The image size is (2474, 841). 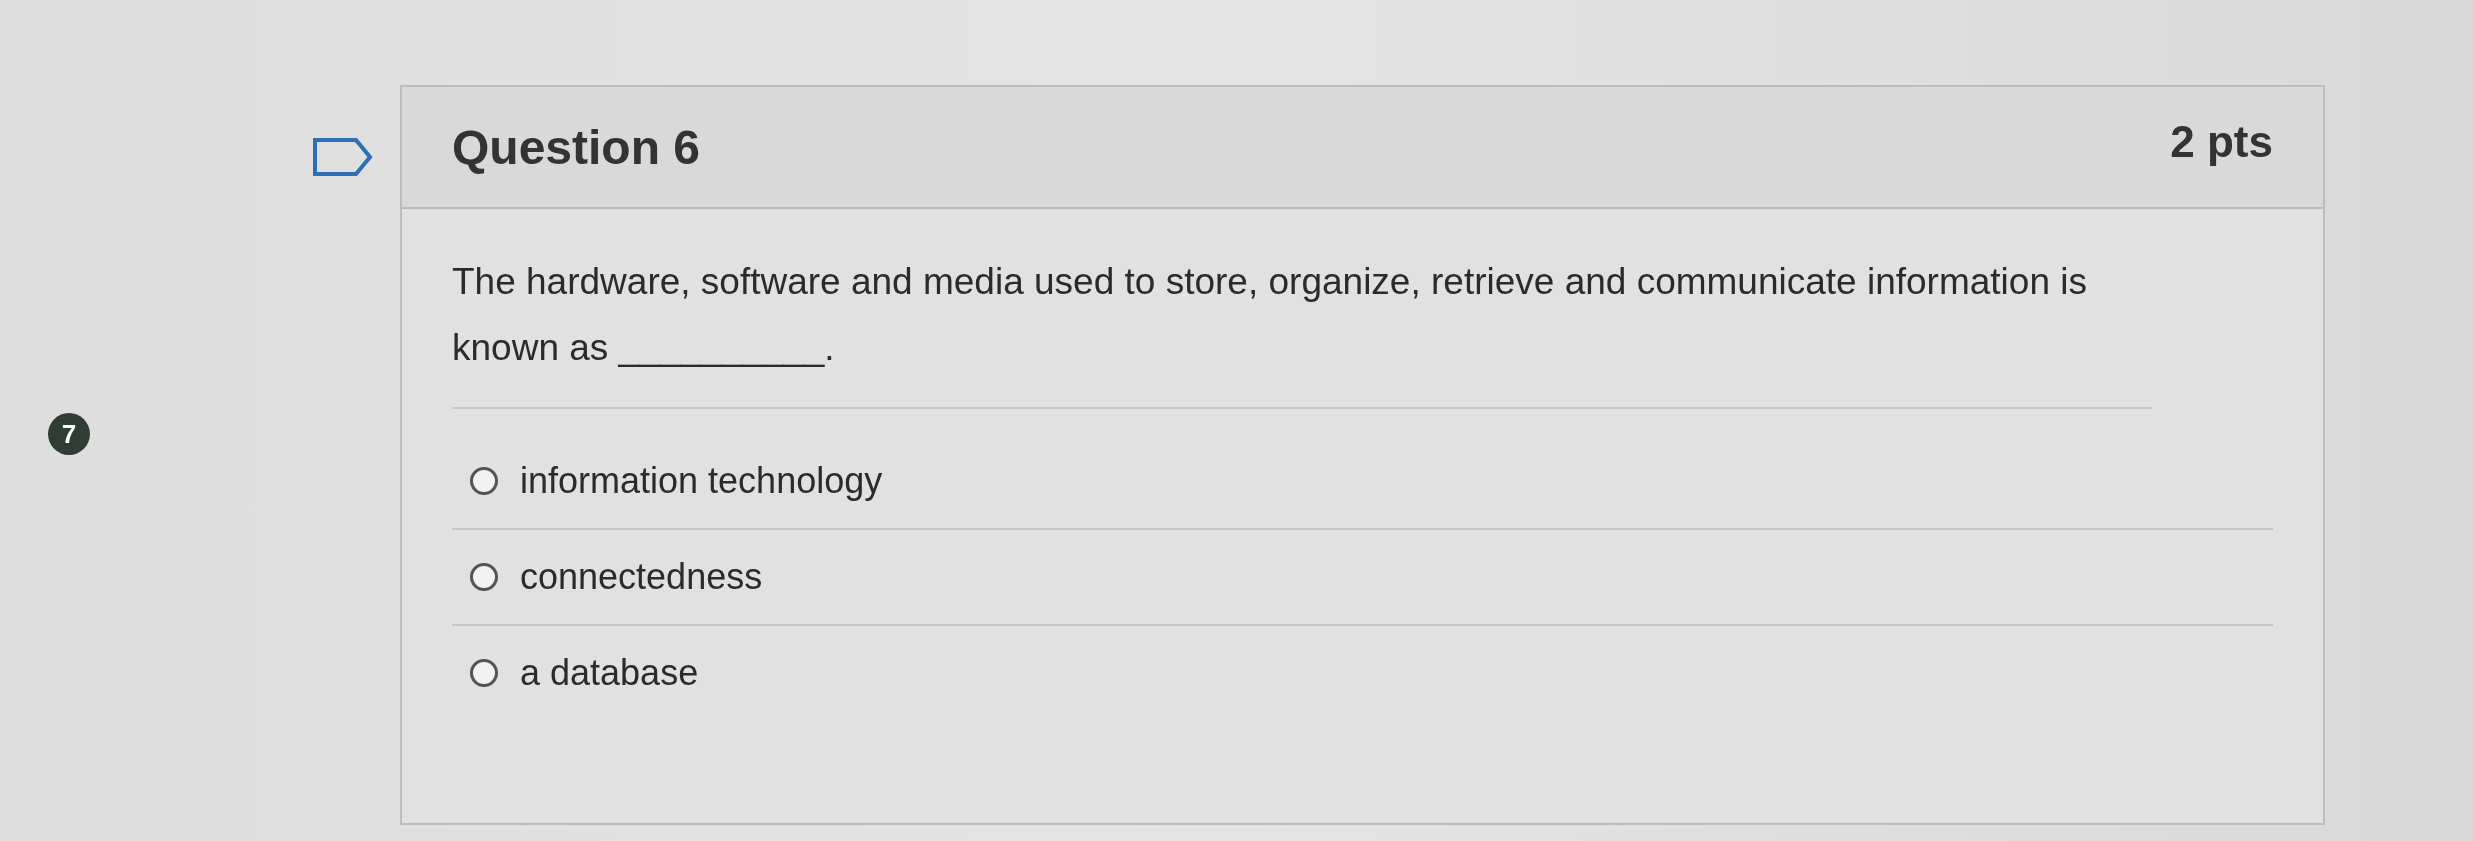 What do you see at coordinates (609, 673) in the screenshot?
I see `answer-option: a database` at bounding box center [609, 673].